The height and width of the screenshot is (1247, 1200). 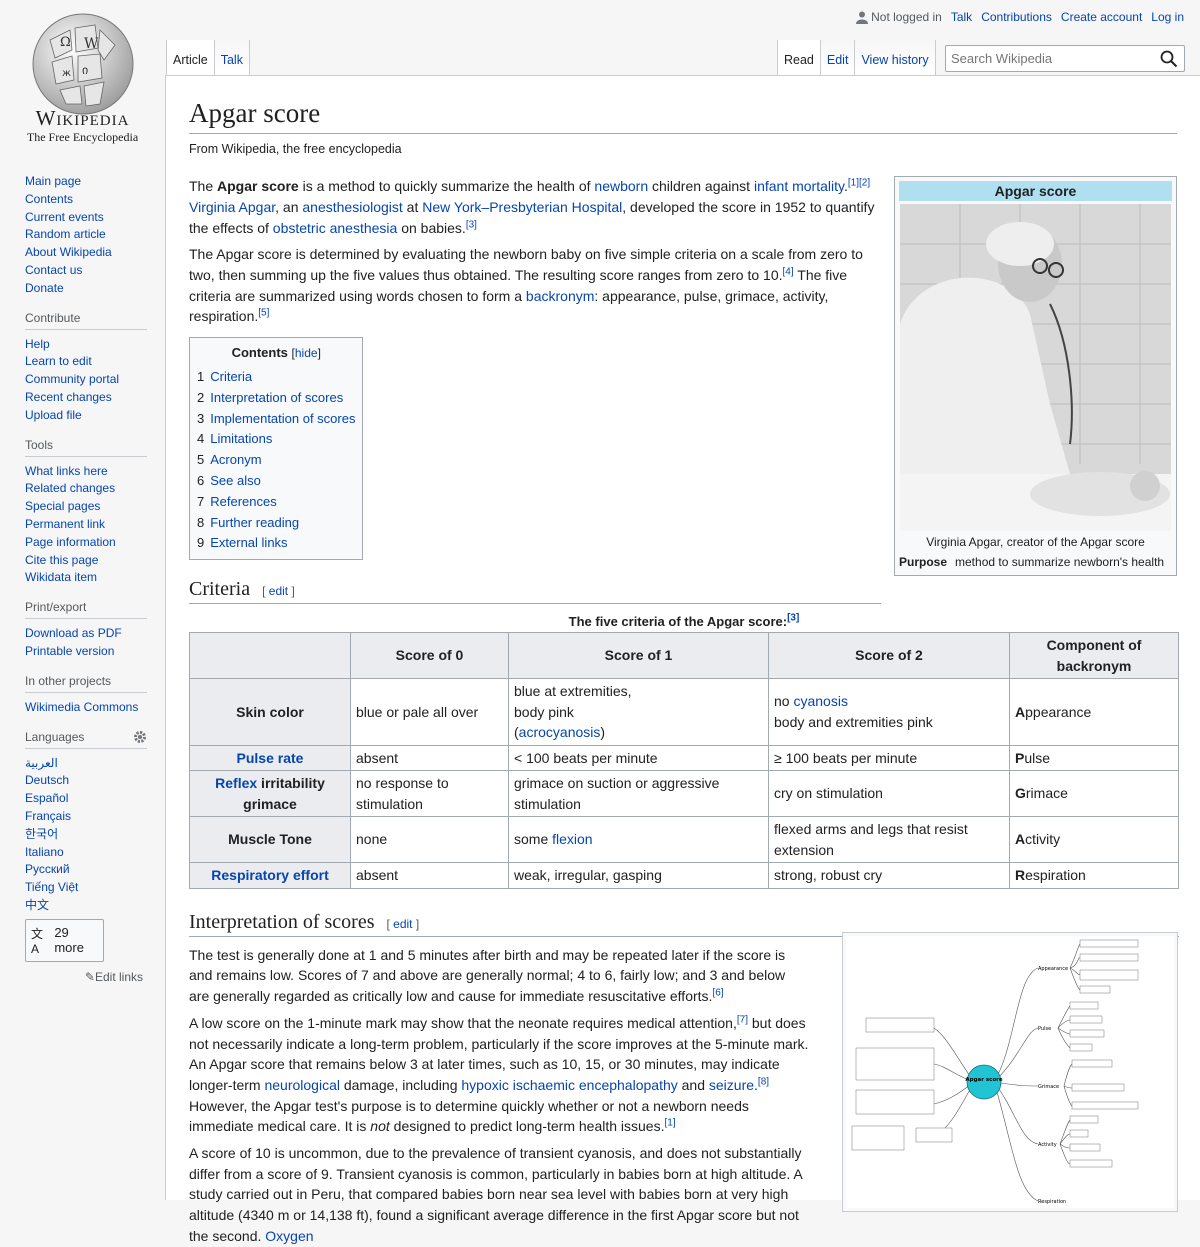 What do you see at coordinates (302, 1085) in the screenshot?
I see `neurological-link: neurological` at bounding box center [302, 1085].